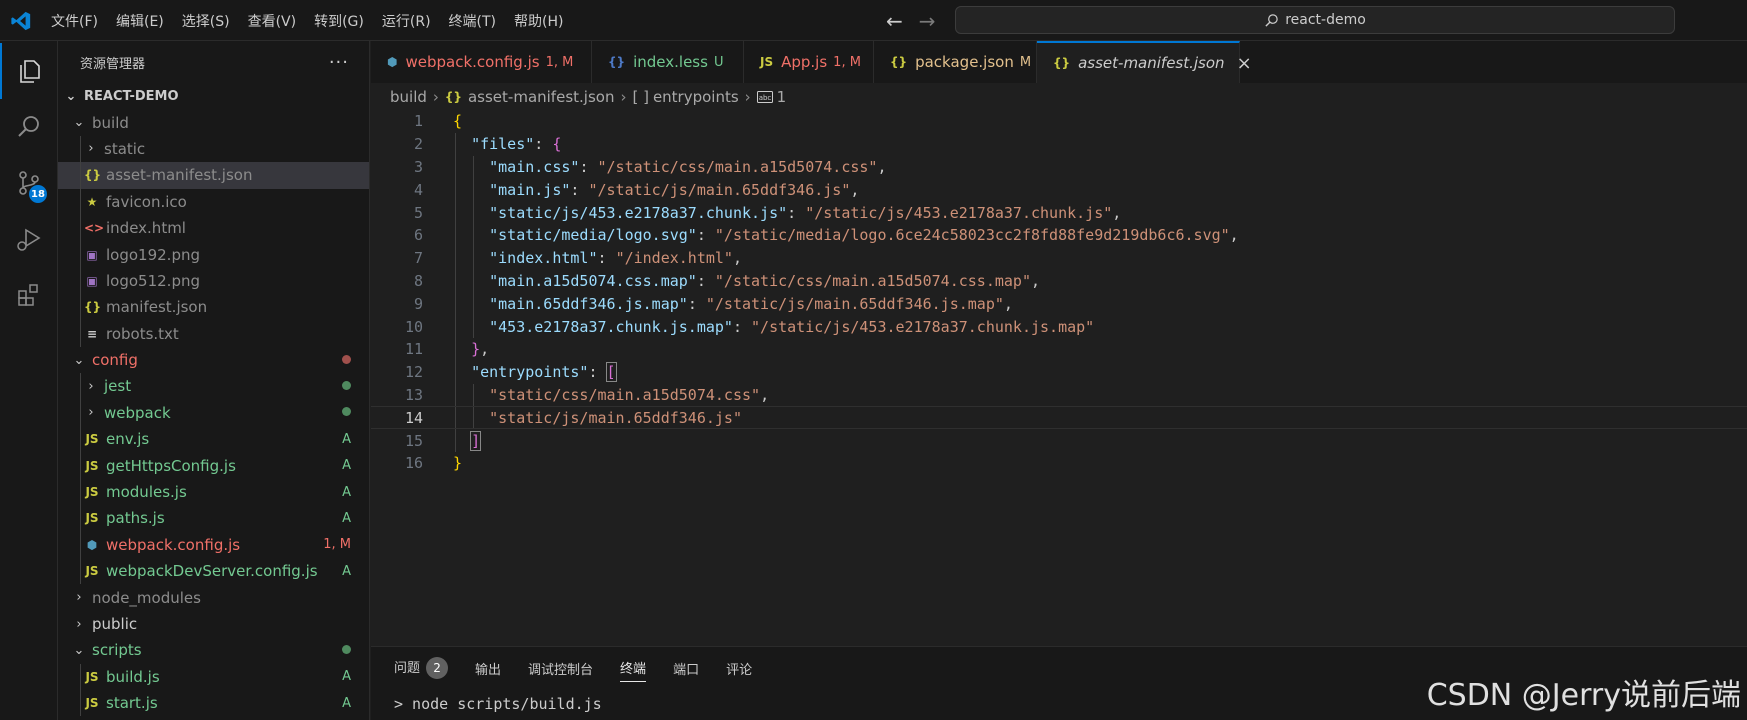  I want to click on tab-webpack-config-js: ⬢ webpack.config.js 1, M, so click(481, 62).